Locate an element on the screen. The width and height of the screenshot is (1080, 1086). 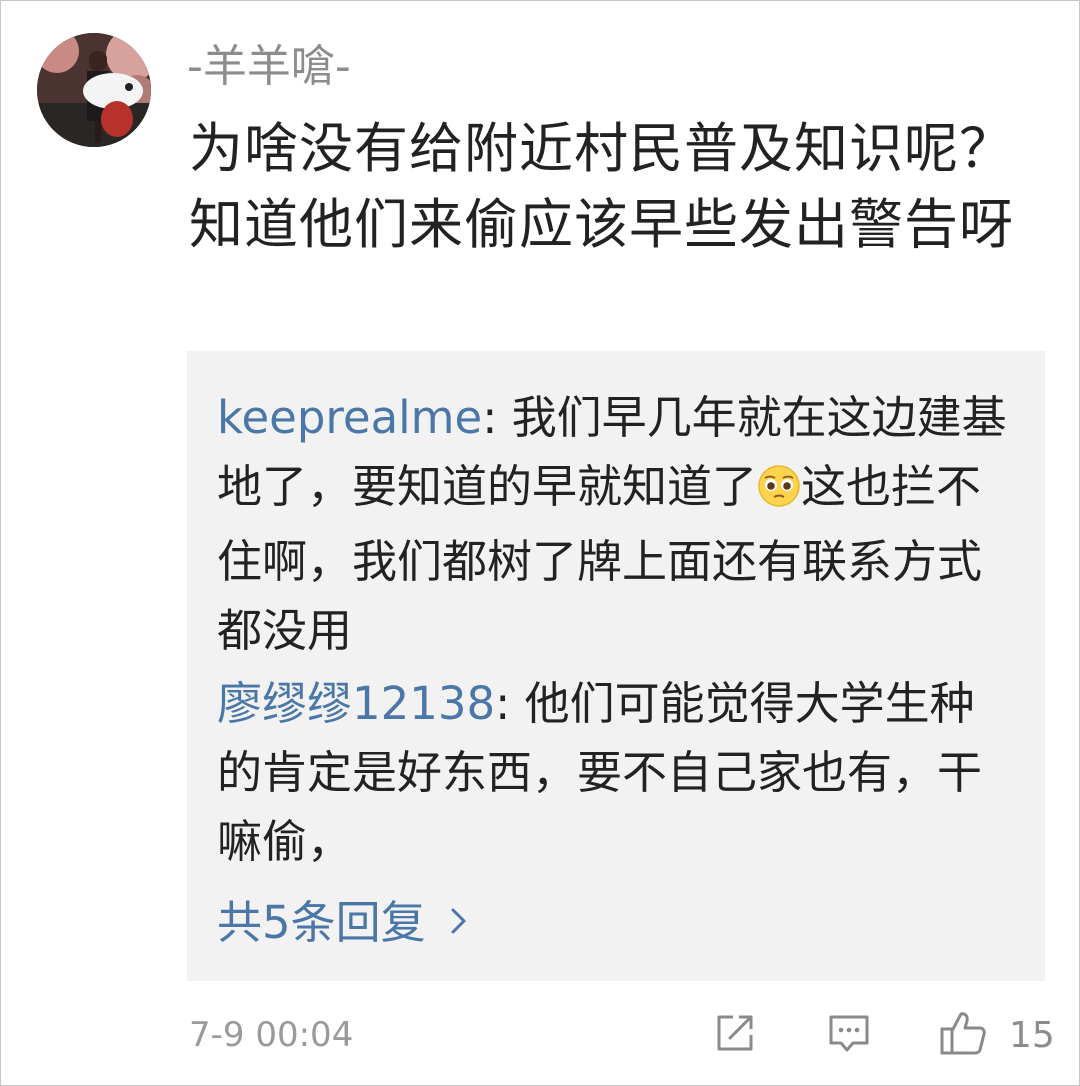
like-button: 15 is located at coordinates (997, 1035).